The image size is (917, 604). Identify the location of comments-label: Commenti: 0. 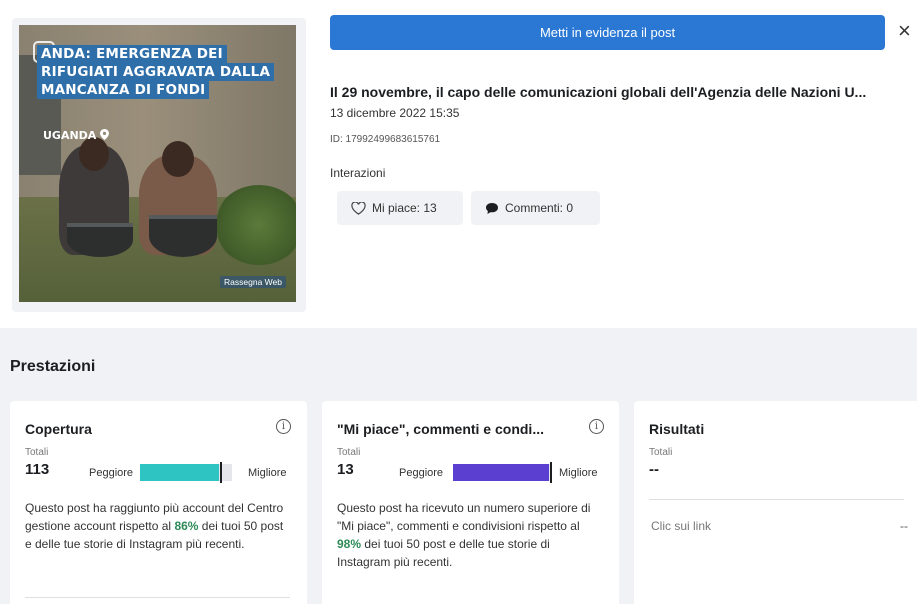
(539, 208).